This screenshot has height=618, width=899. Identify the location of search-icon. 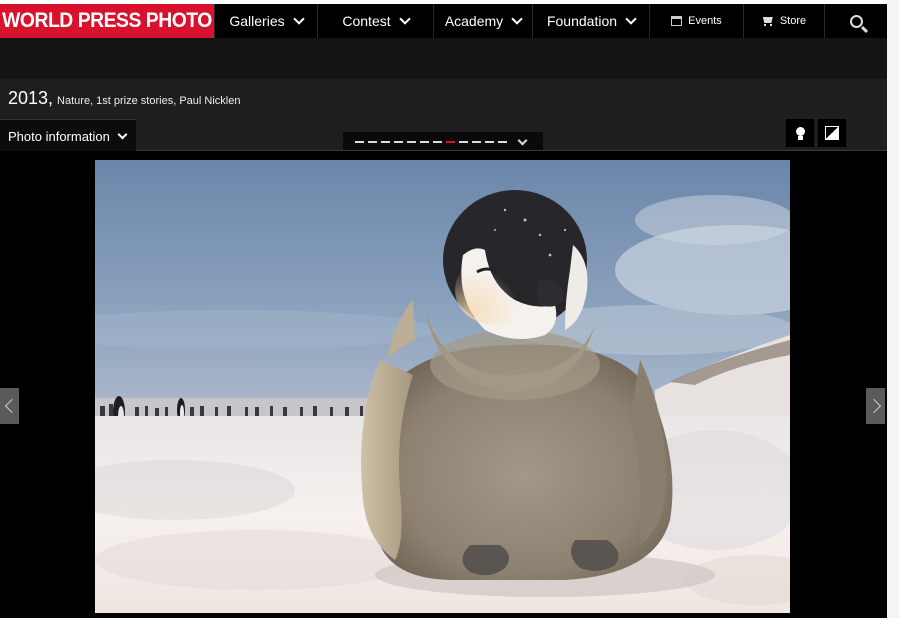
(856, 21).